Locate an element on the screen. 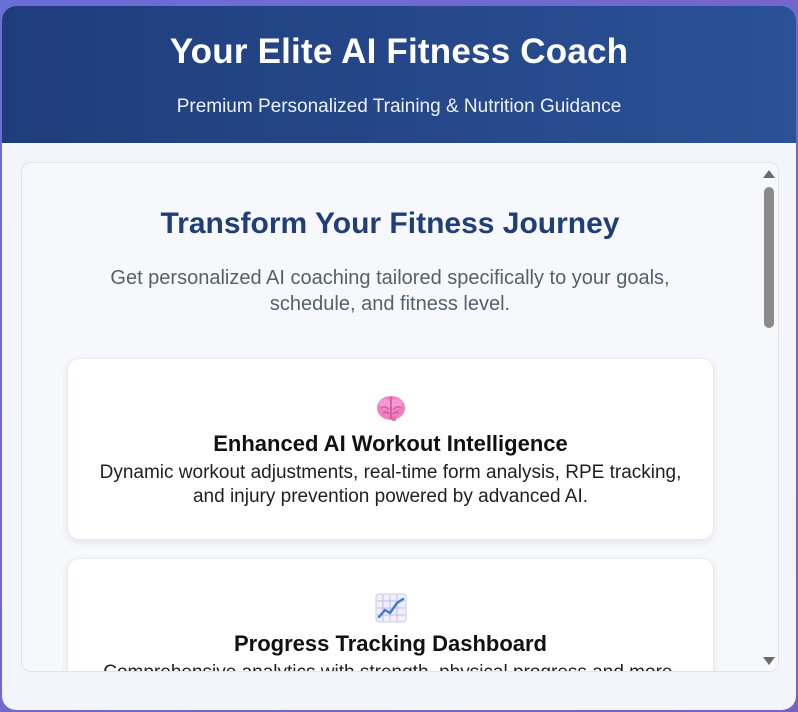 This screenshot has width=798, height=712. vertical-scrollbar is located at coordinates (769, 417).